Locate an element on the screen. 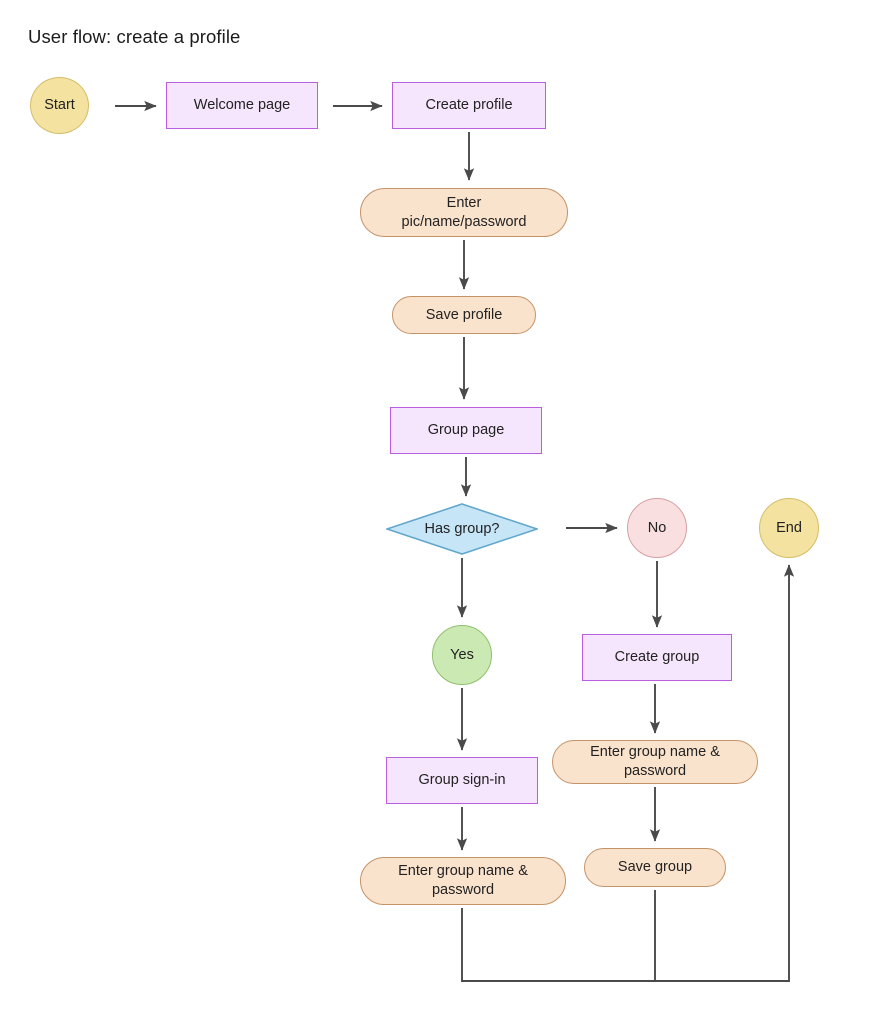 The height and width of the screenshot is (1024, 875). node-create-prof: Create profile is located at coordinates (469, 105).